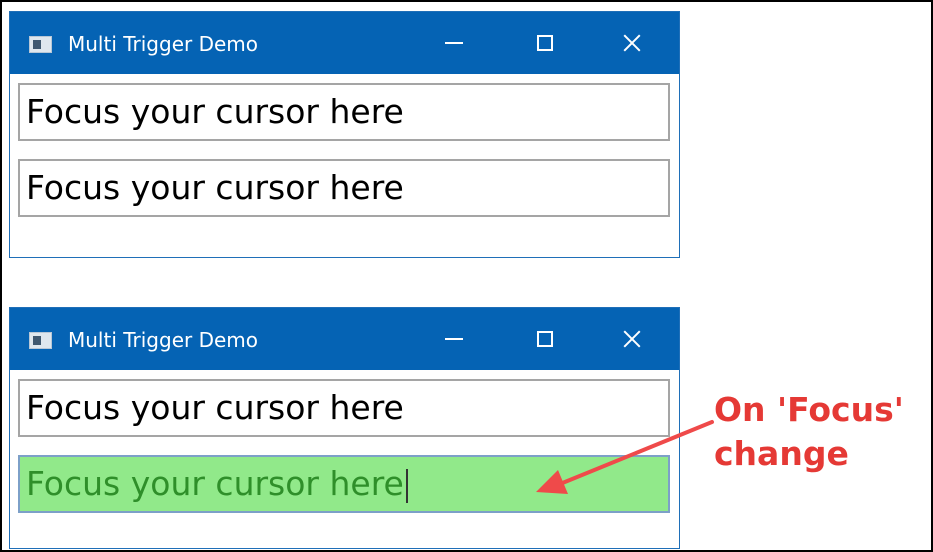 The width and height of the screenshot is (933, 552). I want to click on textbox-2: Focus your cursor here, so click(344, 188).